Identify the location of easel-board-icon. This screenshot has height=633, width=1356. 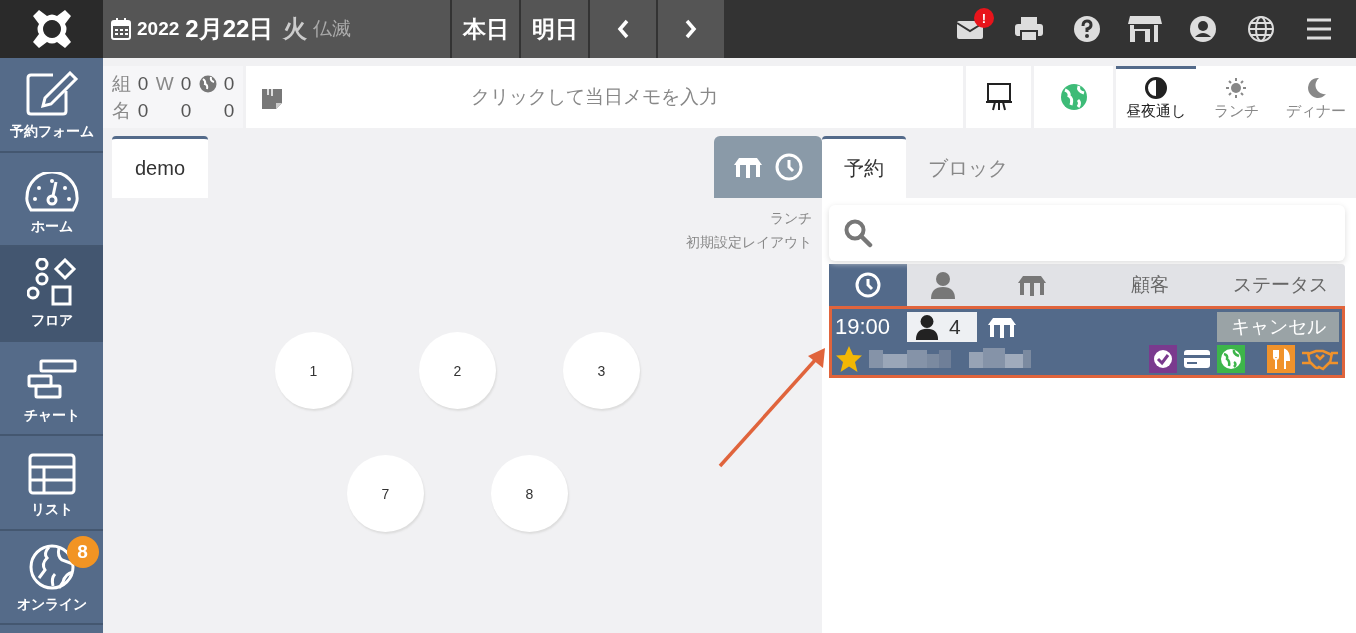
(998, 97).